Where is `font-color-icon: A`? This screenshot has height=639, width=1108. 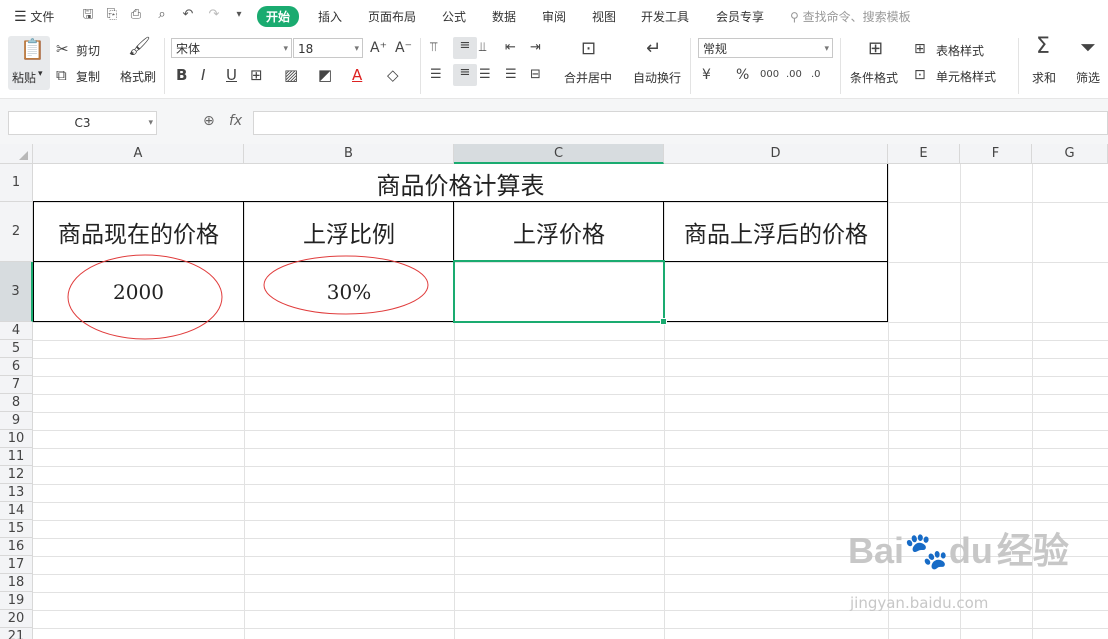
font-color-icon: A is located at coordinates (357, 75).